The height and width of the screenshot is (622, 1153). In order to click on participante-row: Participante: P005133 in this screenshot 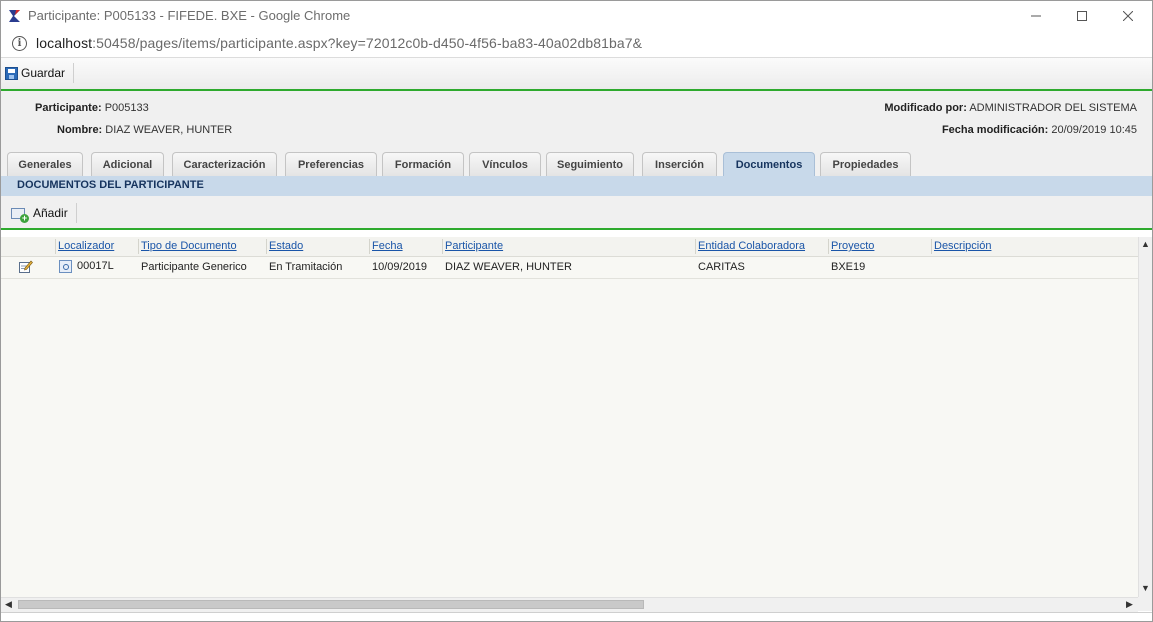, I will do `click(92, 108)`.